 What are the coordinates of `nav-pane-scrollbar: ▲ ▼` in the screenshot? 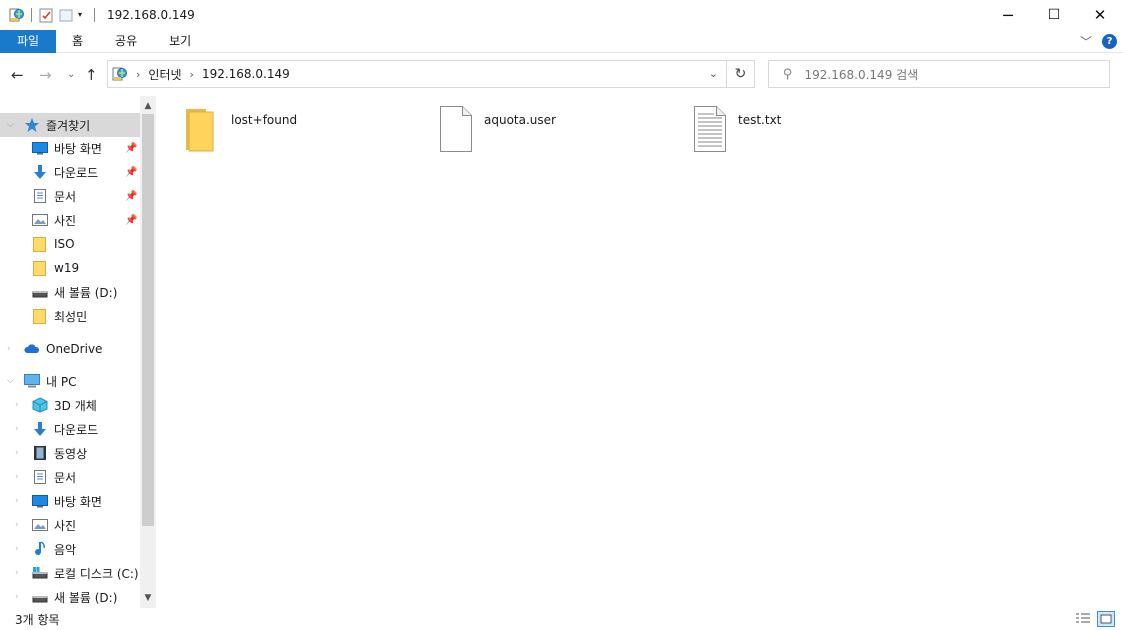 It's located at (148, 352).